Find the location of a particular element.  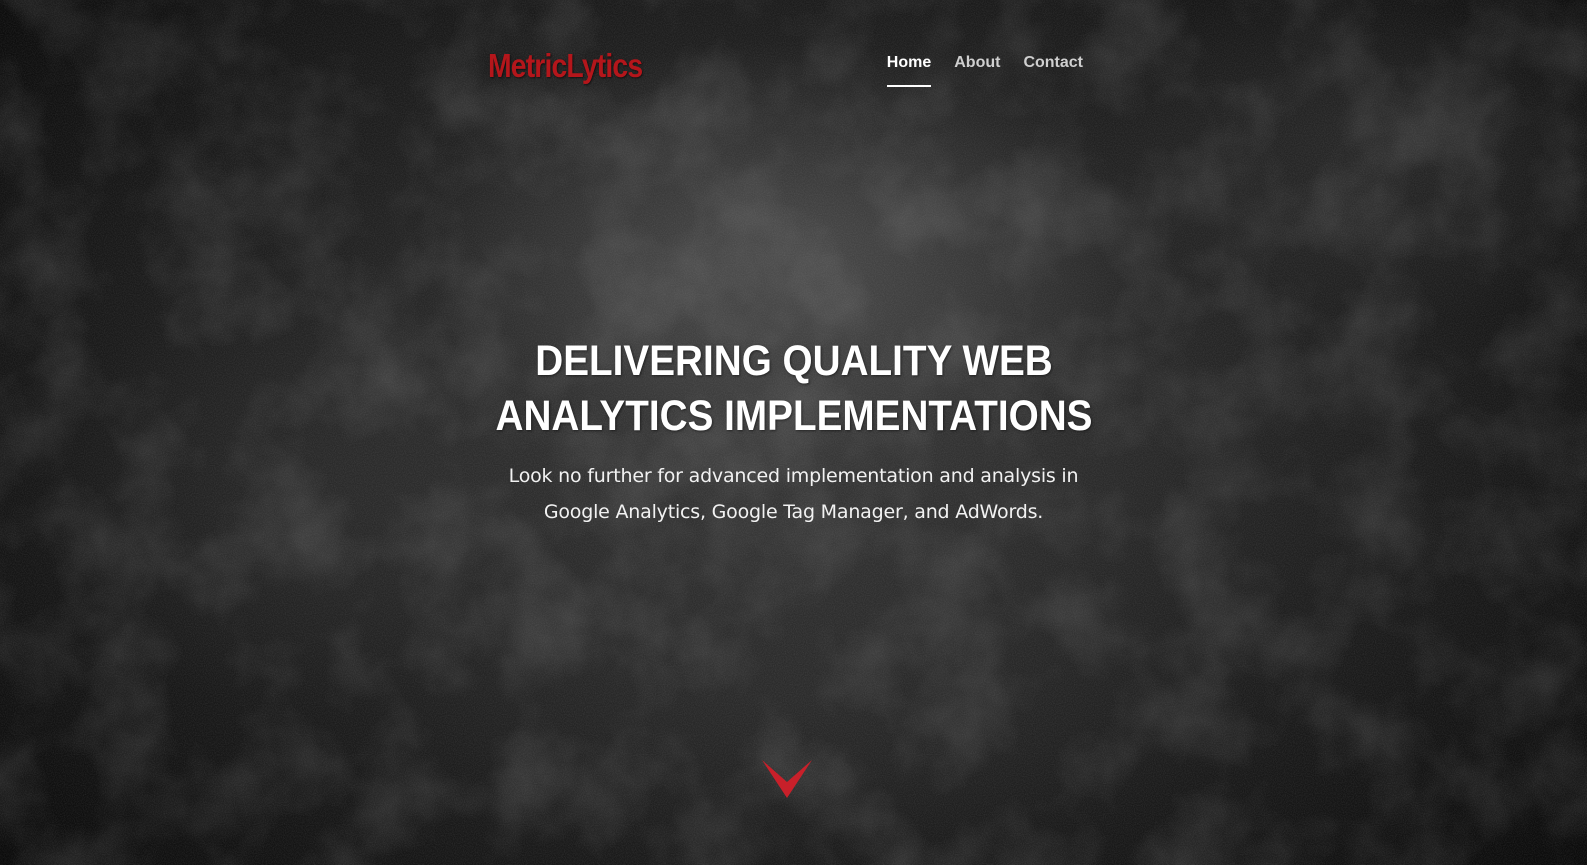

nav-item-contact: Contact is located at coordinates (1053, 69).